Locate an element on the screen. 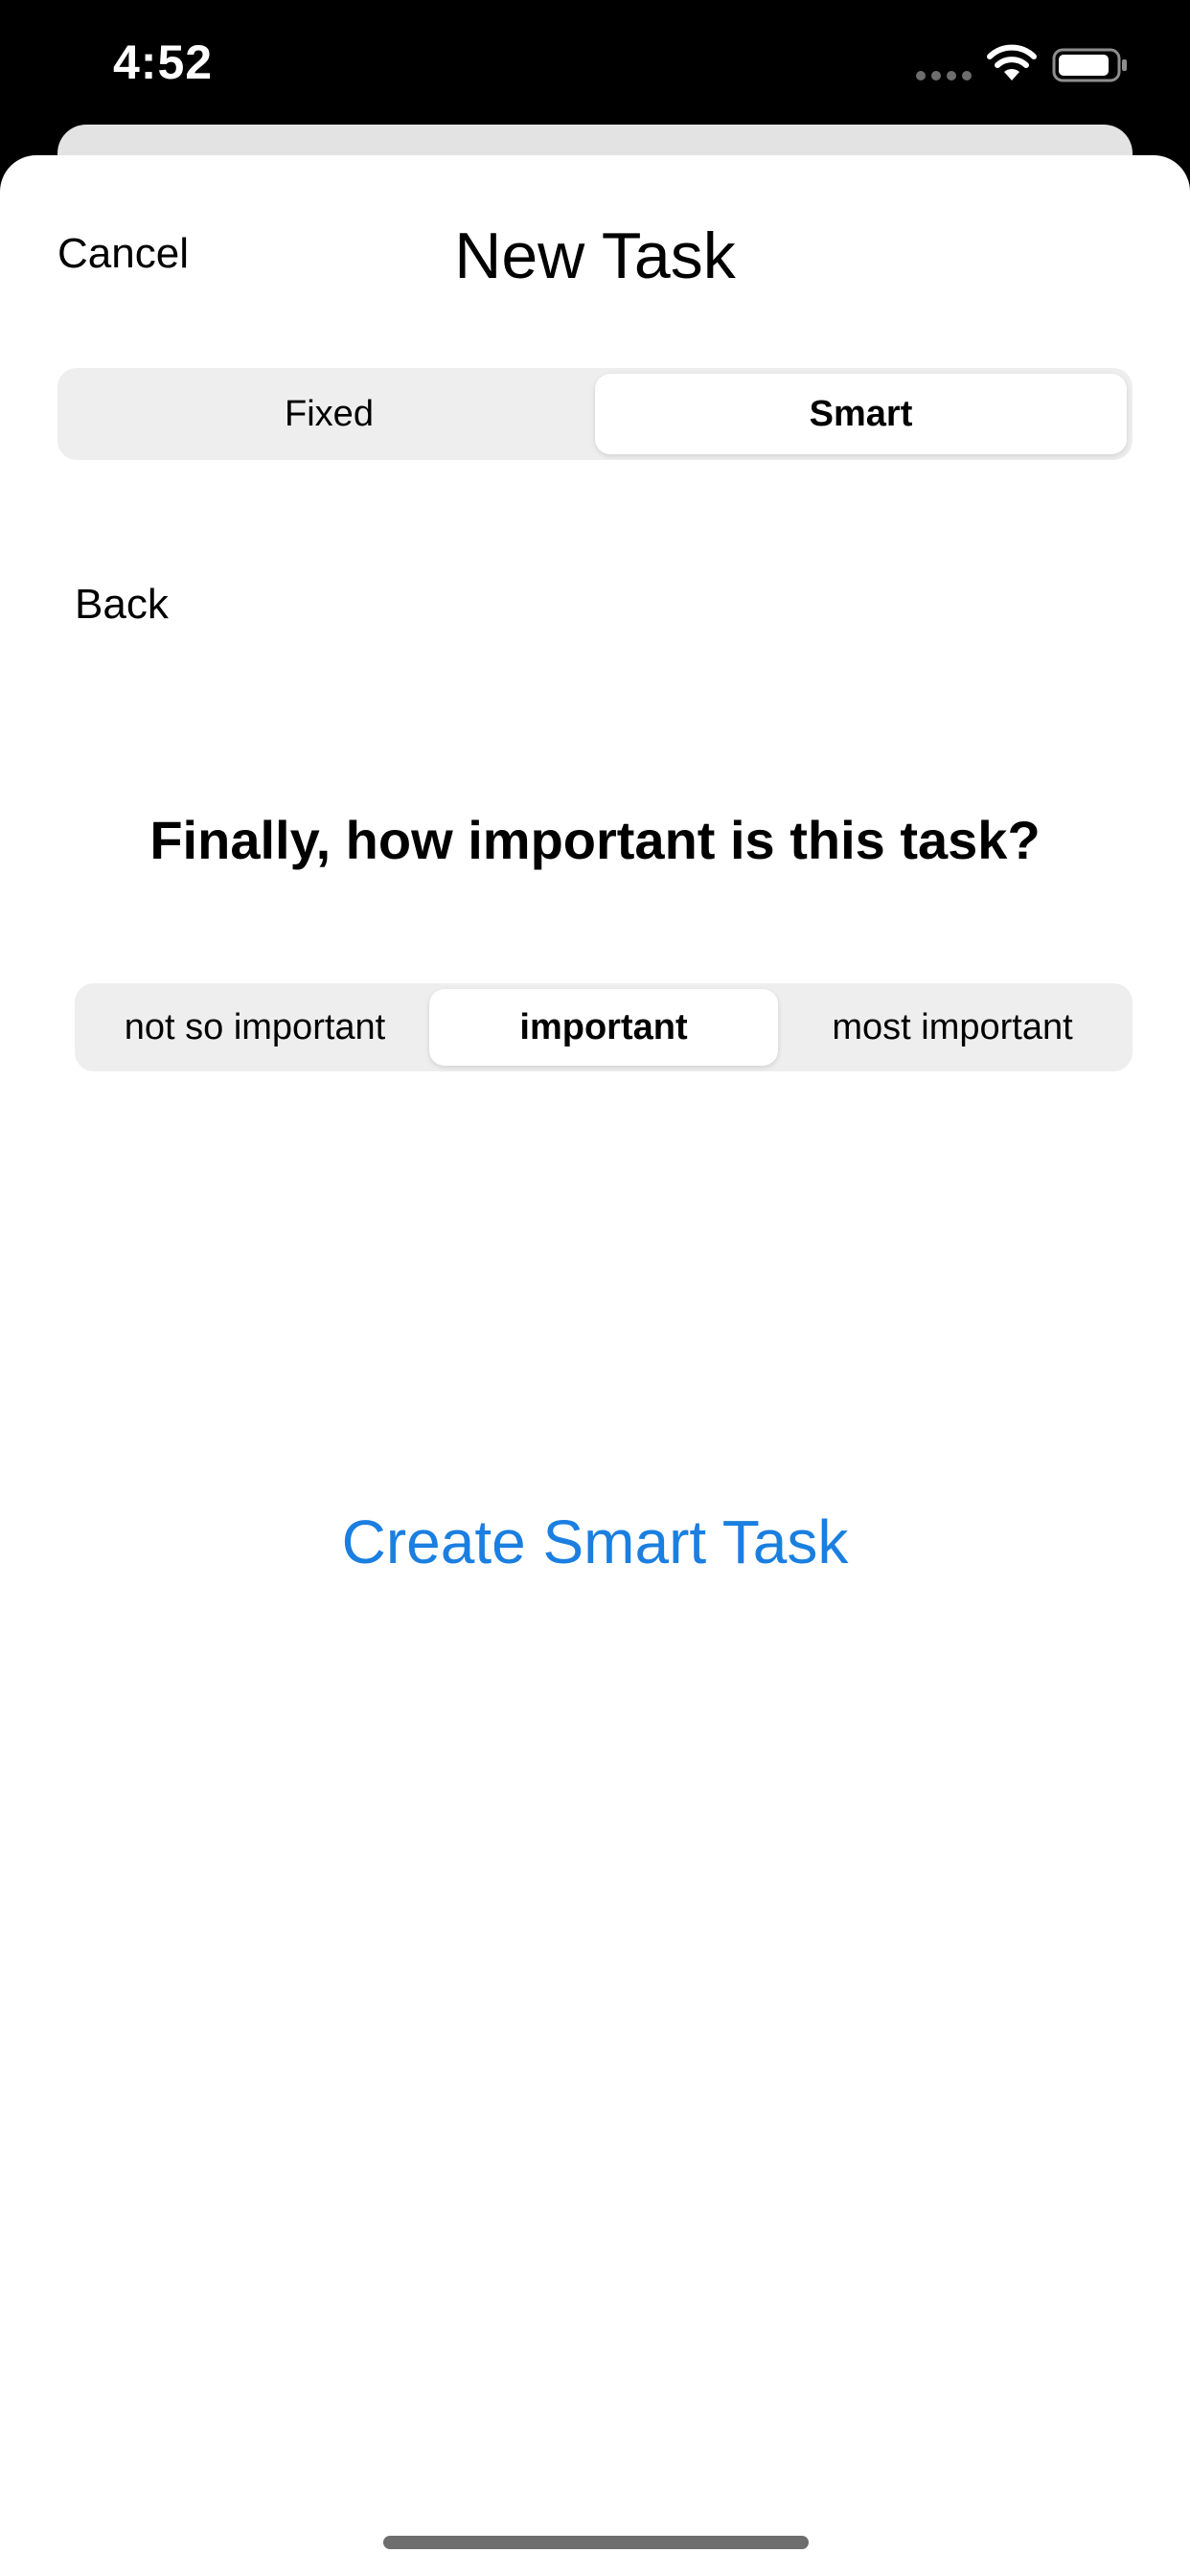  segment-important: important is located at coordinates (604, 1027).